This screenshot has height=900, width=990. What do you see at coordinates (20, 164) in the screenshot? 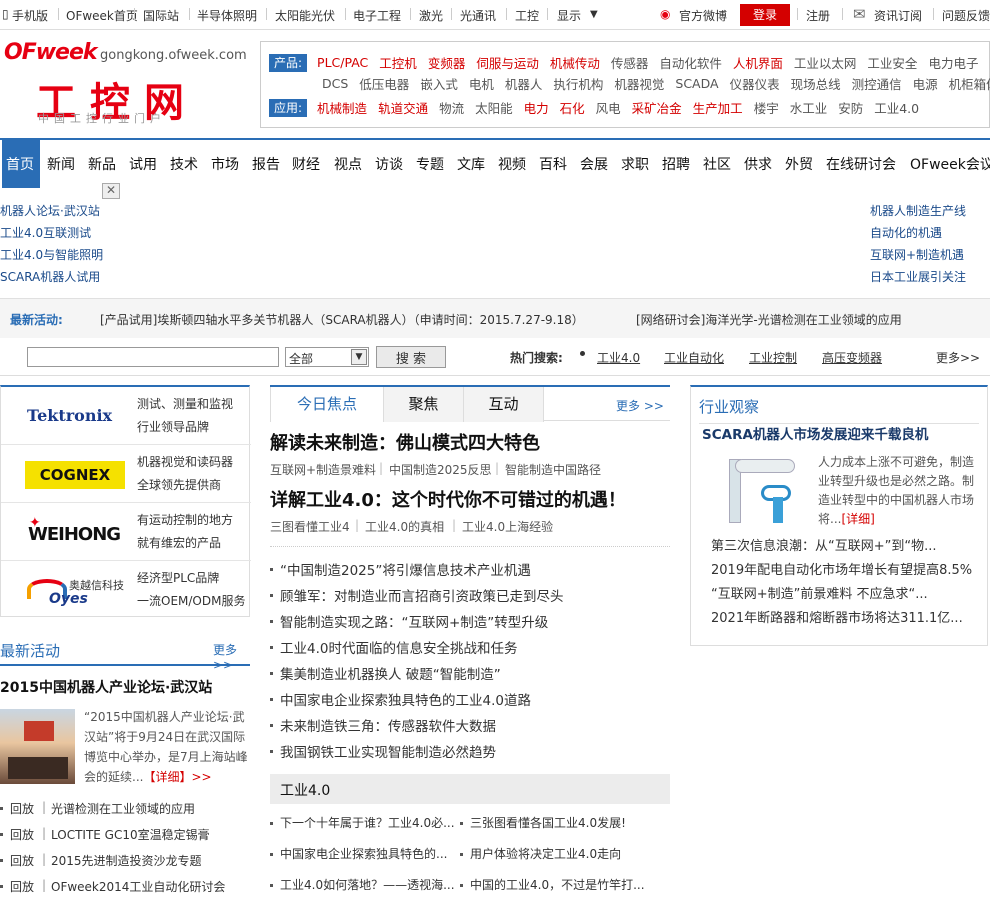
I see `nav-item-0: 首页` at bounding box center [20, 164].